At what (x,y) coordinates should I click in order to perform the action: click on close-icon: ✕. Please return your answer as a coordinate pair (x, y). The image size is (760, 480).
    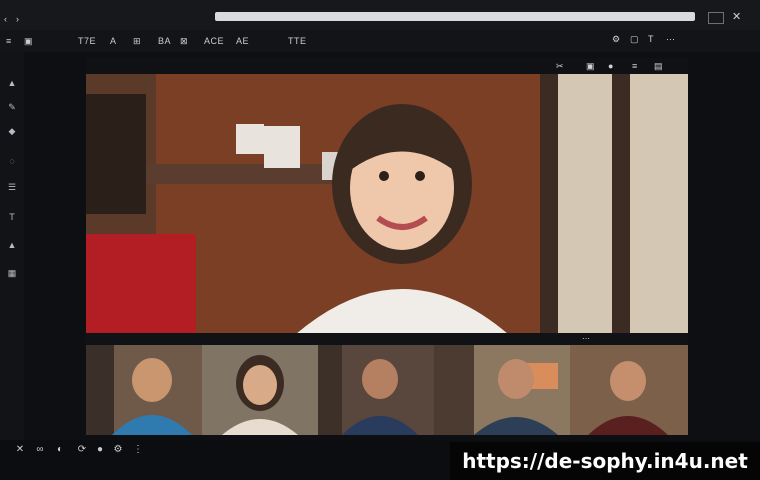
    Looking at the image, I should click on (736, 16).